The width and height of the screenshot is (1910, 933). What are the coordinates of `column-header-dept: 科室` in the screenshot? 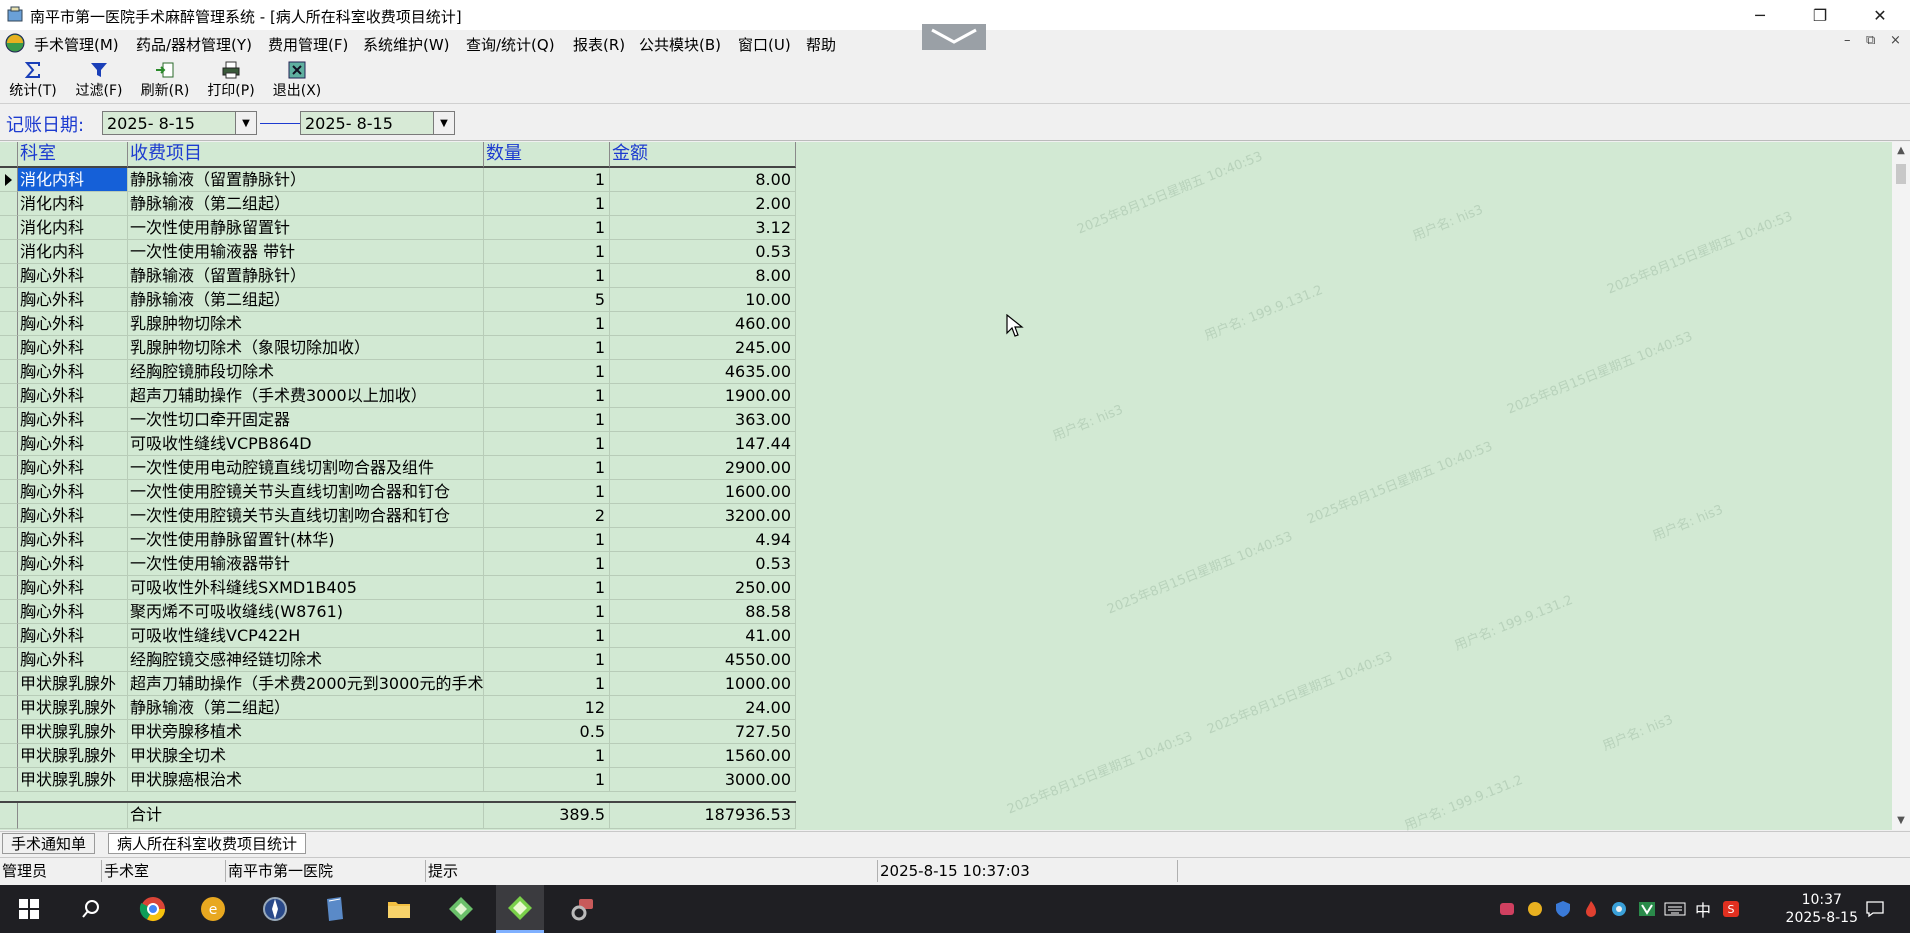 It's located at (73, 155).